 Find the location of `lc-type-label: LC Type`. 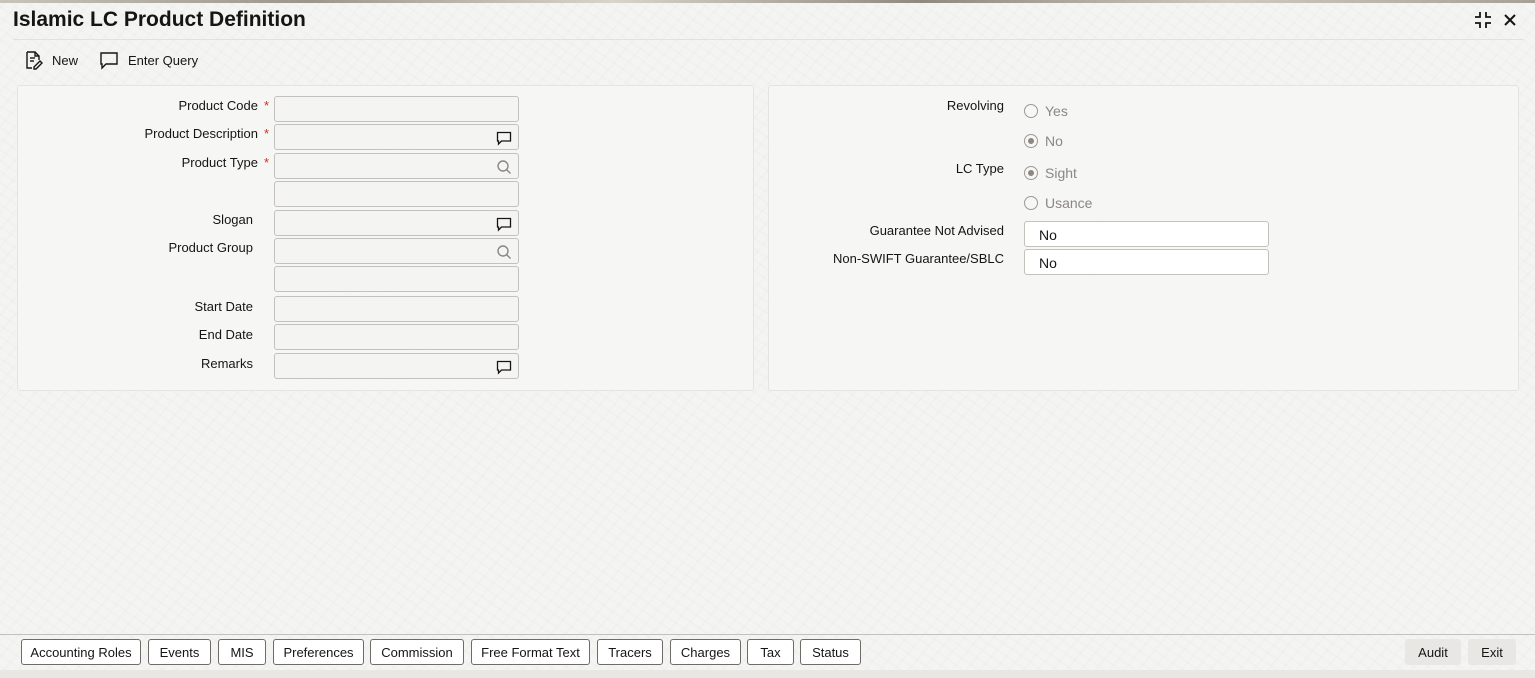

lc-type-label: LC Type is located at coordinates (979, 168).